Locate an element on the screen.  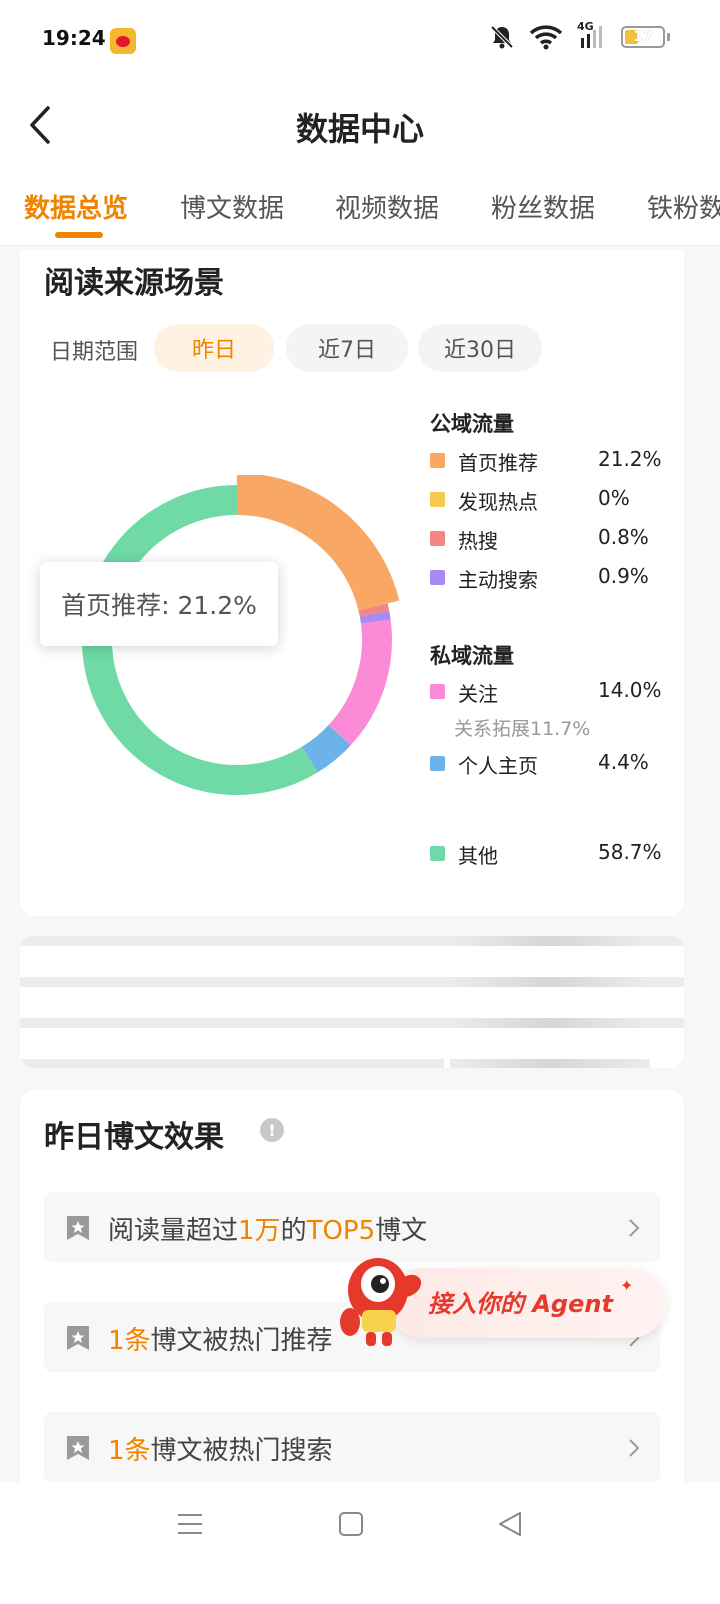
legend-group-private: 私域流量 is located at coordinates (472, 656).